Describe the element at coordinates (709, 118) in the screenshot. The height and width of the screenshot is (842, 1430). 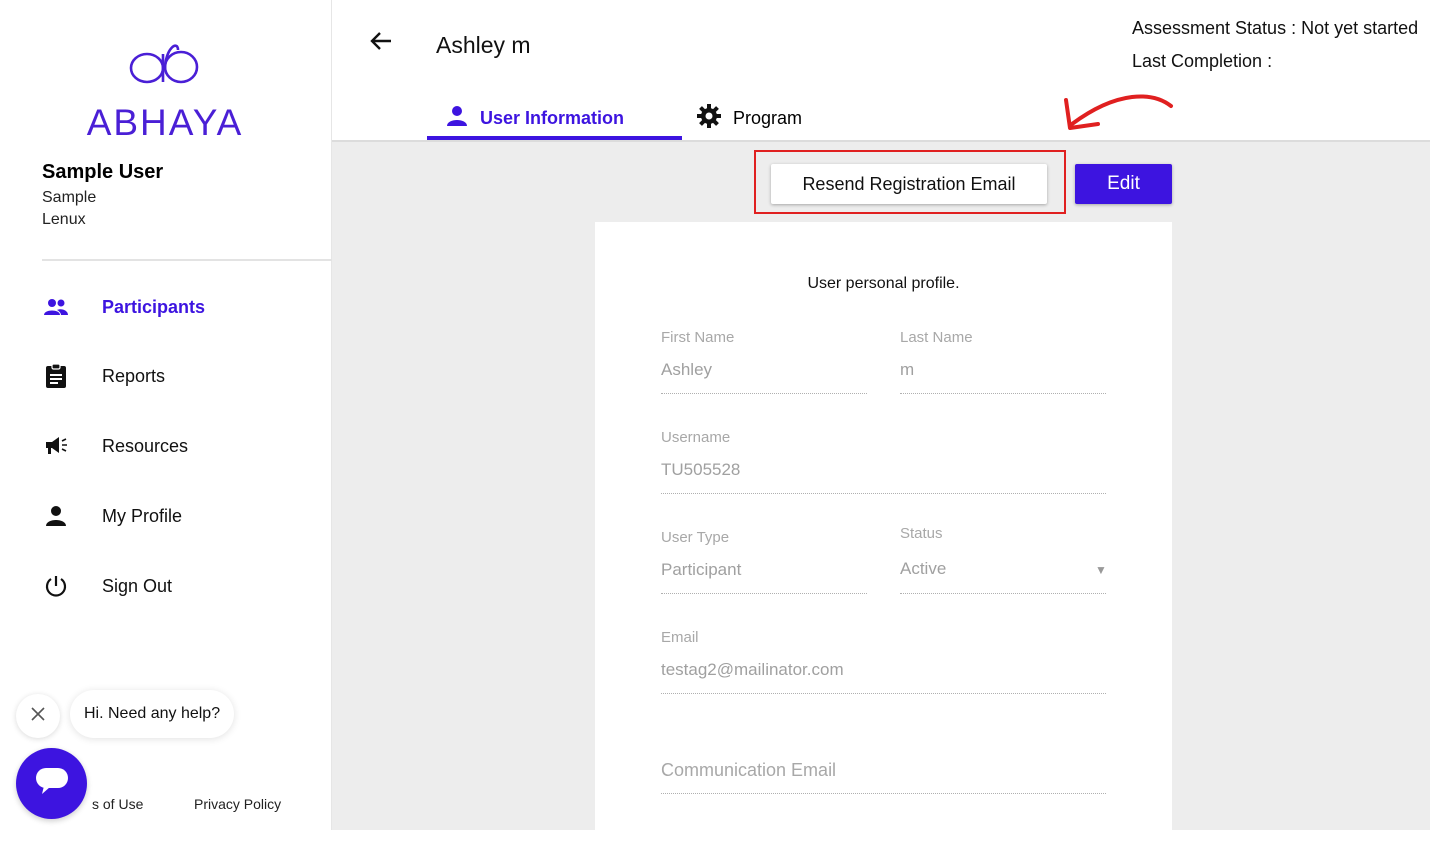
I see `gear-icon` at that location.